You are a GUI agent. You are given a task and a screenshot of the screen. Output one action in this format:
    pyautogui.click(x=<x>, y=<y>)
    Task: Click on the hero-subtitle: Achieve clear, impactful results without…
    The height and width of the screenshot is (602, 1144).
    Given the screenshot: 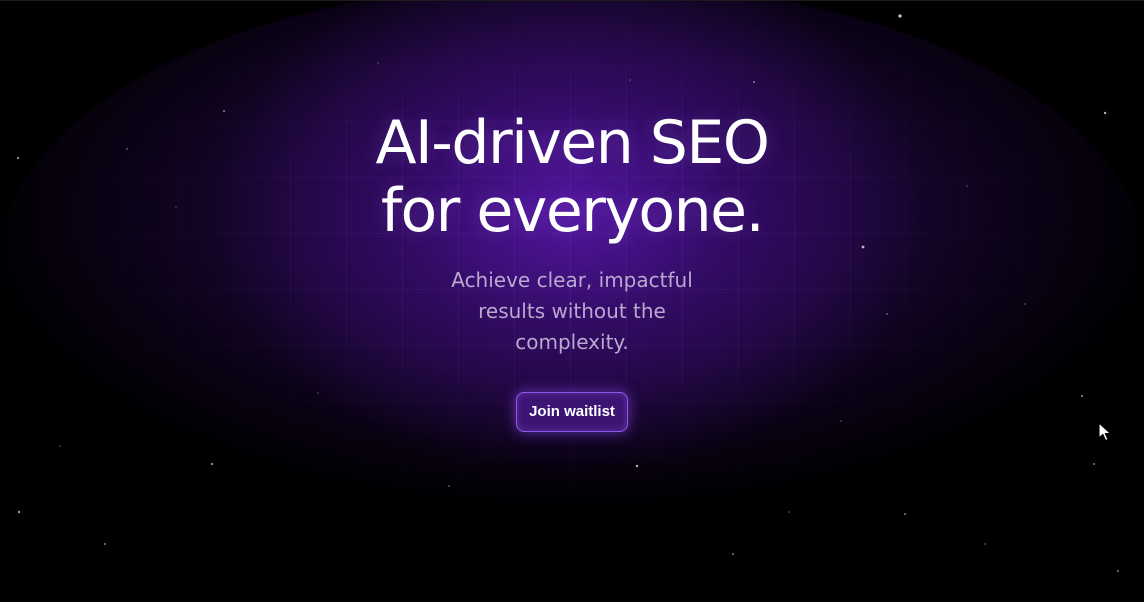 What is the action you would take?
    pyautogui.click(x=572, y=311)
    